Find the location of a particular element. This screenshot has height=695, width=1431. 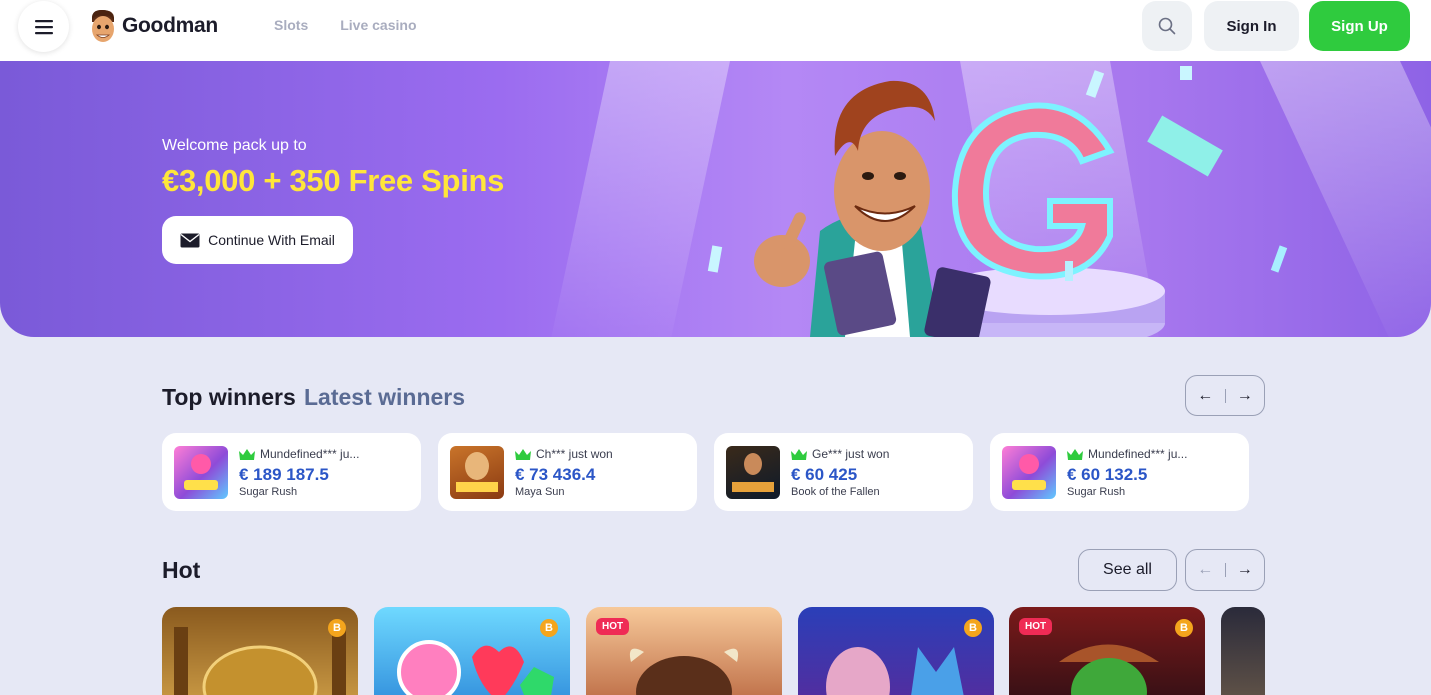

winner-amount: € 60 425 is located at coordinates (824, 474).